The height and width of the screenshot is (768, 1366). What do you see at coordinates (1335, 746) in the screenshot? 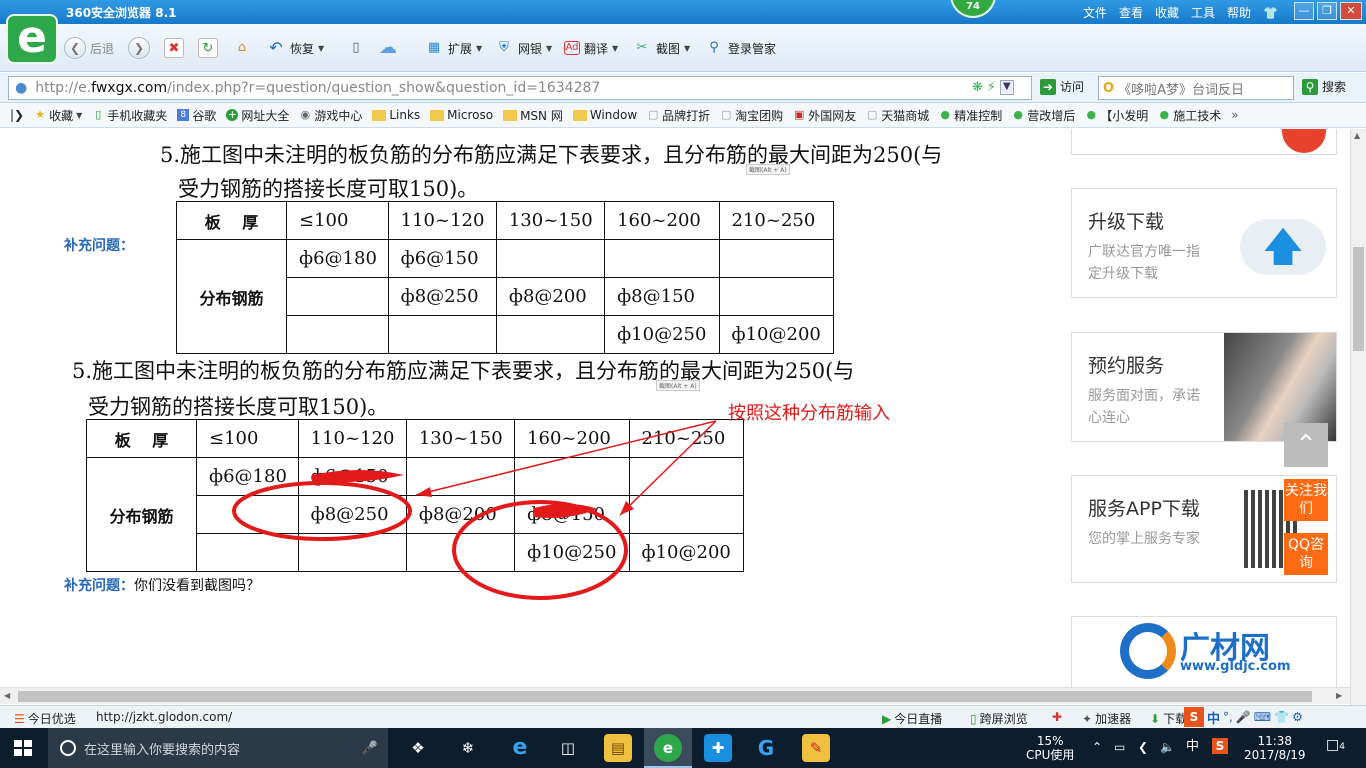
I see `notification-center-icon: □4` at bounding box center [1335, 746].